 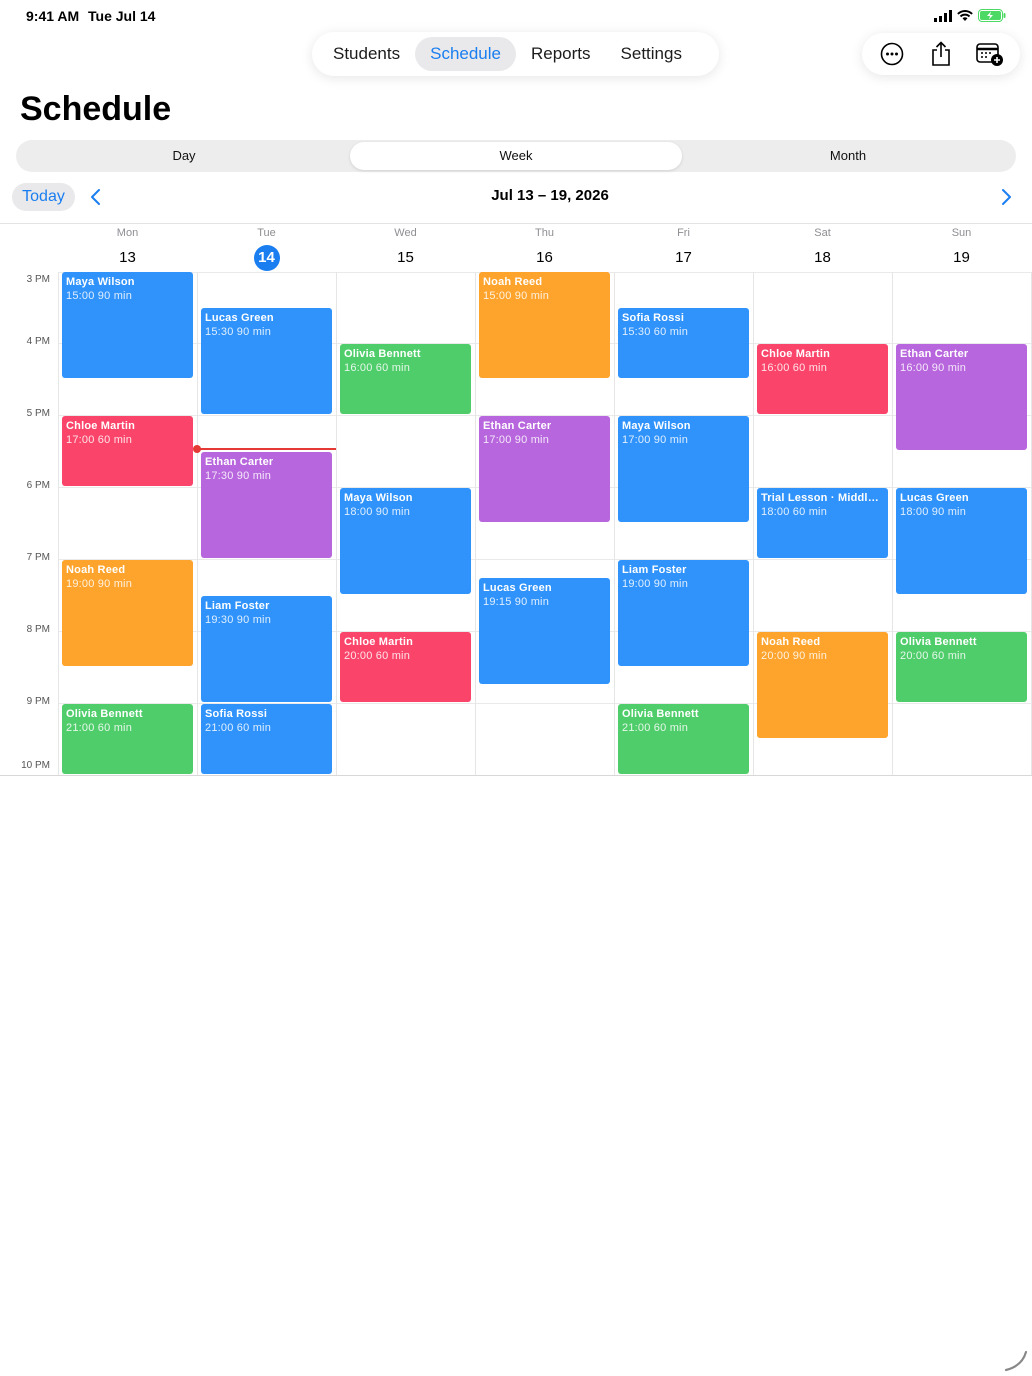 I want to click on event-start: 18:00, so click(x=914, y=512).